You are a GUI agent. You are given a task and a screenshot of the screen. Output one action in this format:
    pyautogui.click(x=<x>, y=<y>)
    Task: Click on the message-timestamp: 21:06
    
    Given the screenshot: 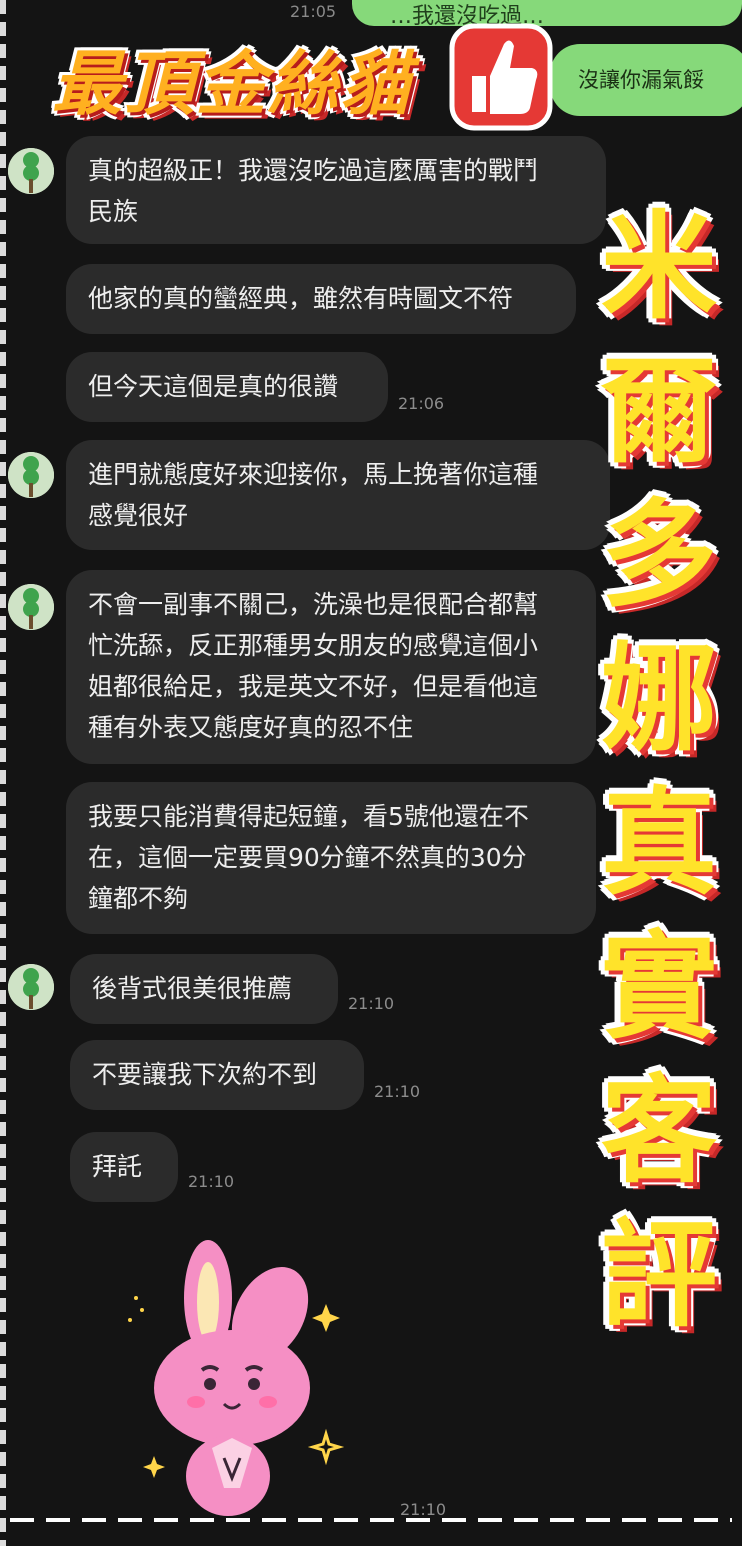 What is the action you would take?
    pyautogui.click(x=421, y=403)
    